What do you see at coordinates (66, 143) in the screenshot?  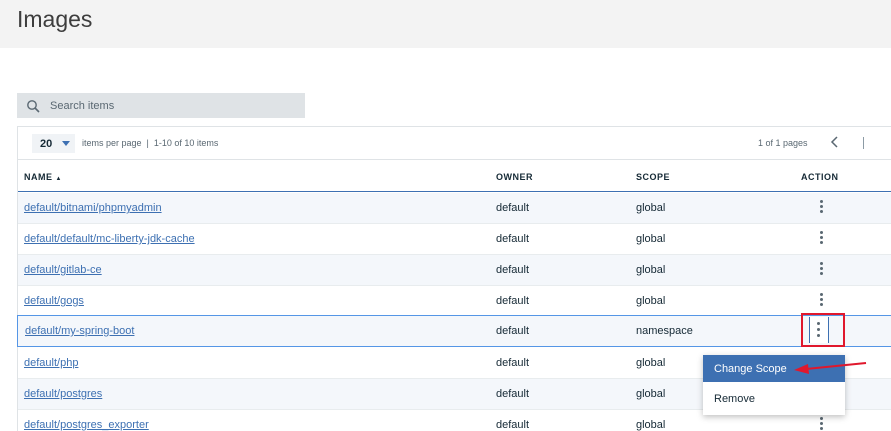 I see `chevron-down-icon` at bounding box center [66, 143].